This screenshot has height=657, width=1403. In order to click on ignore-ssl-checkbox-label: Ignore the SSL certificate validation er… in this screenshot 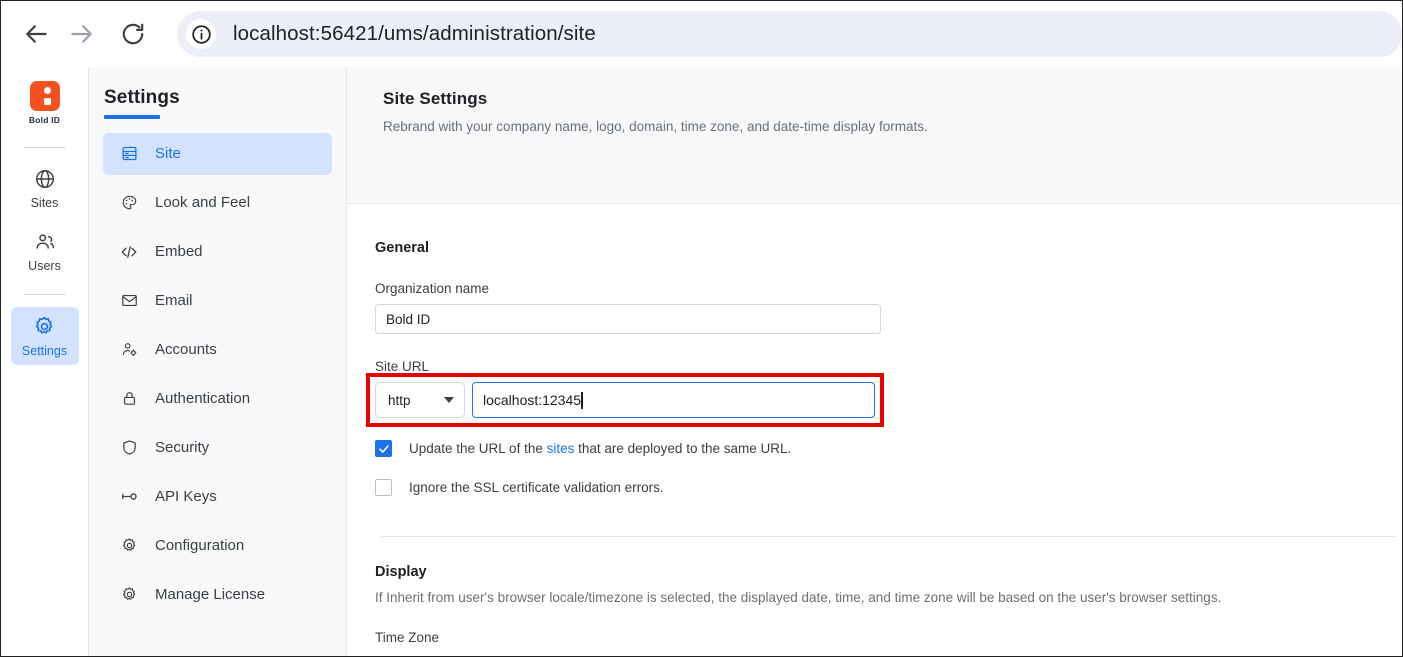, I will do `click(536, 487)`.